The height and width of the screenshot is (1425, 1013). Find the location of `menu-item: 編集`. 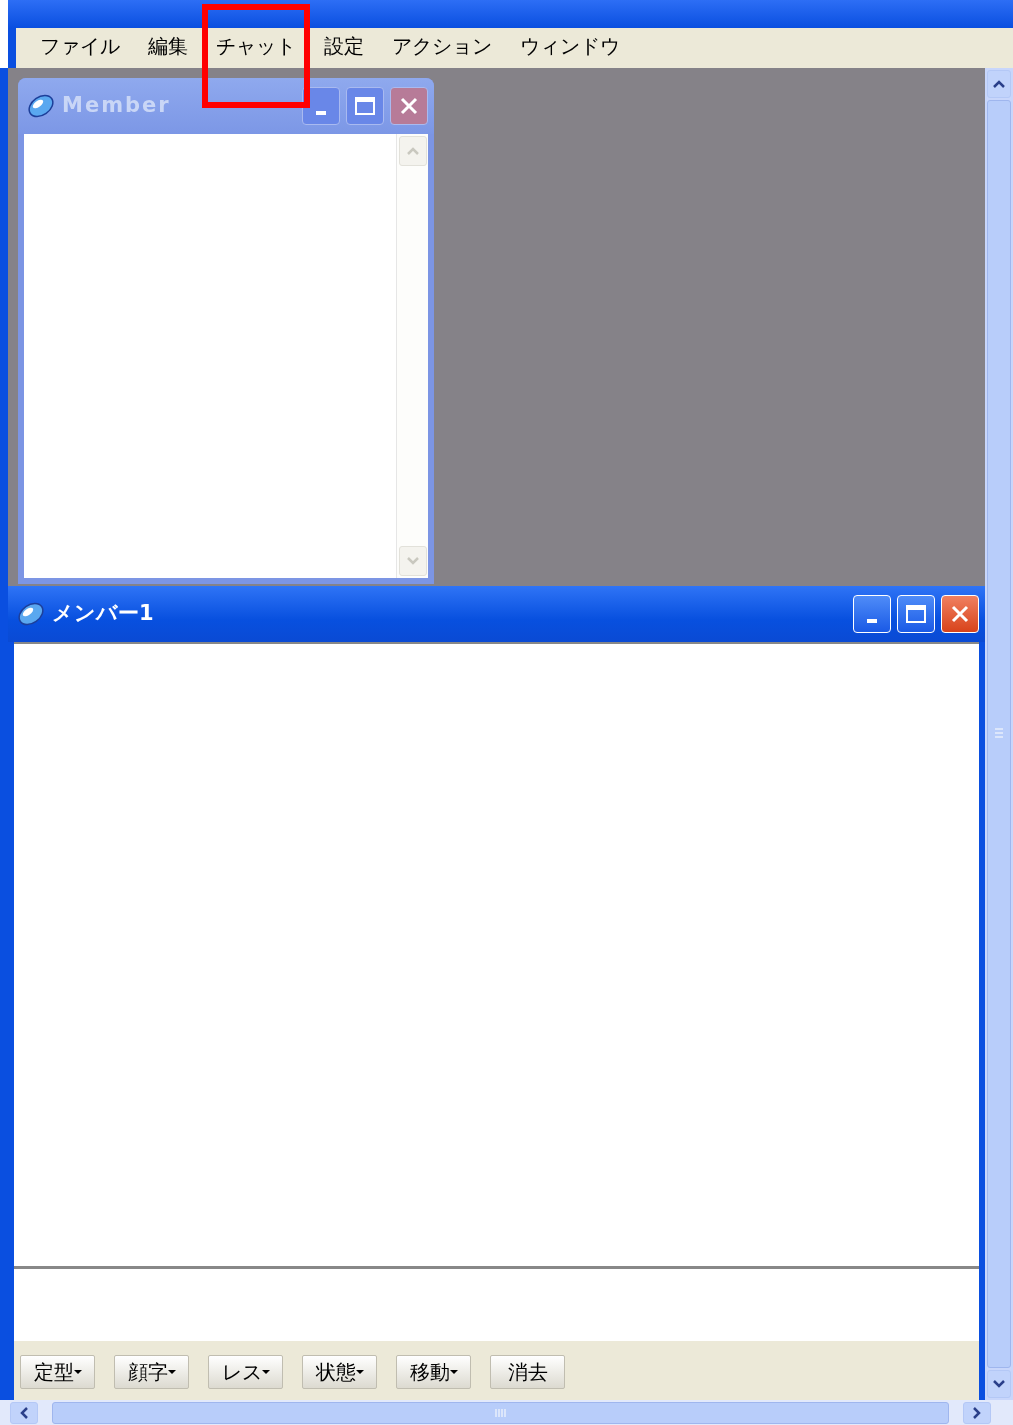

menu-item: 編集 is located at coordinates (168, 46).